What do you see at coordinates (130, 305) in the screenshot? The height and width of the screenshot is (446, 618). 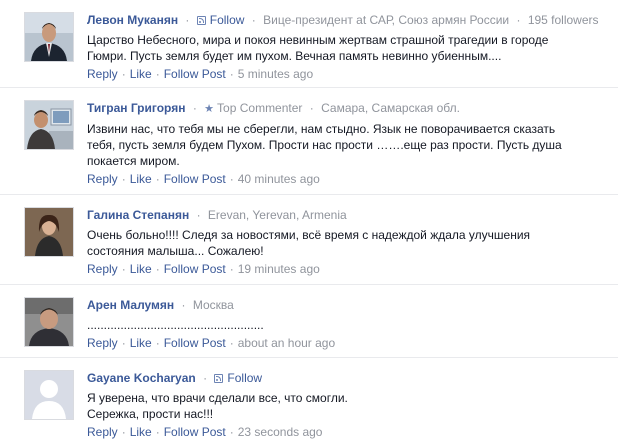 I see `author-name: Арен Малумян` at bounding box center [130, 305].